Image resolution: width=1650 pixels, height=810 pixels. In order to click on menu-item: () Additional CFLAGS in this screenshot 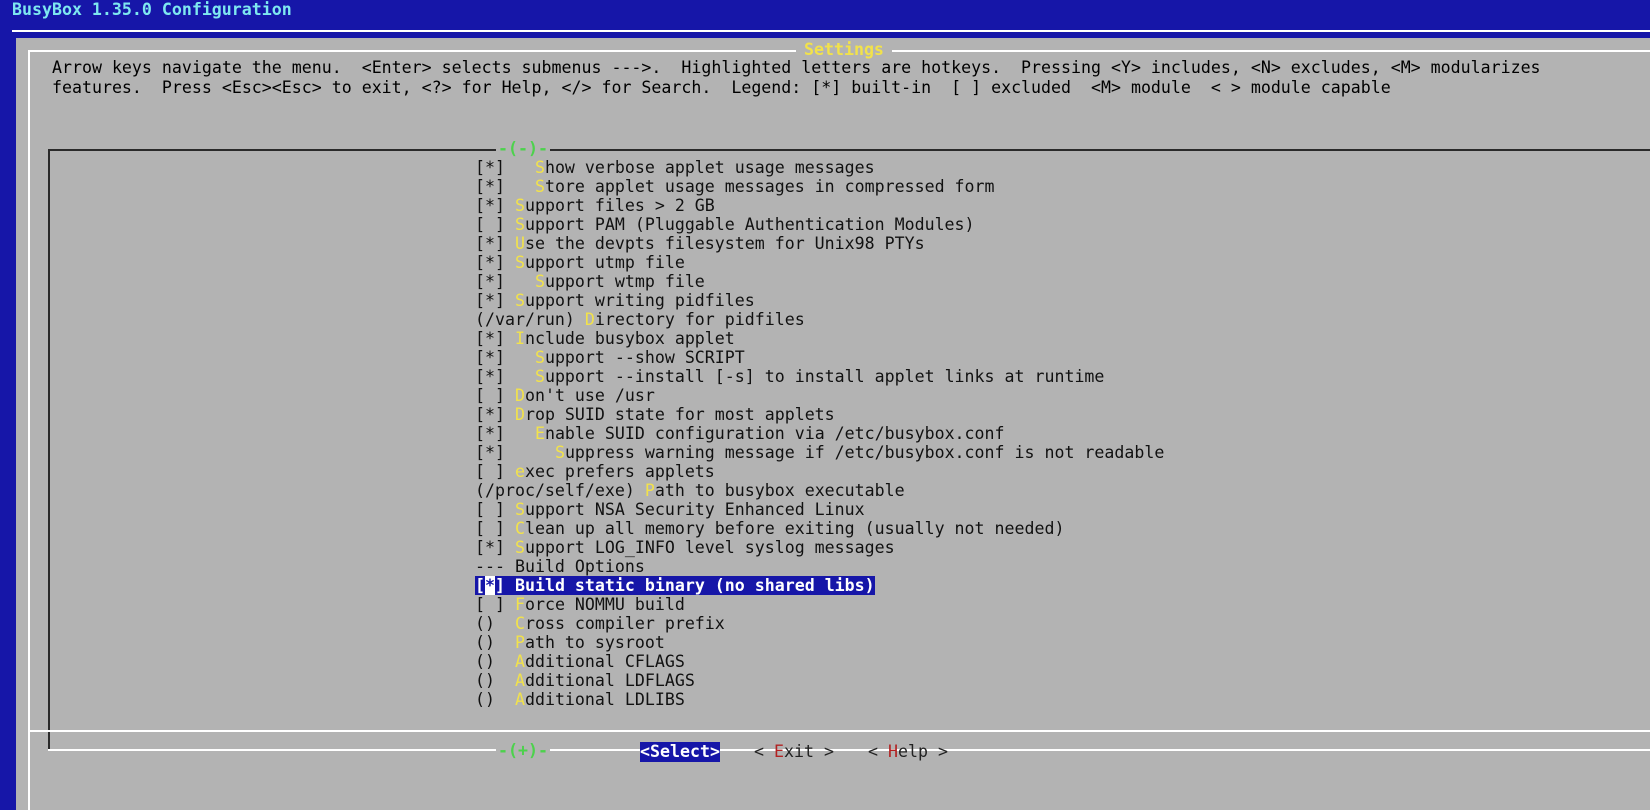, I will do `click(819, 661)`.